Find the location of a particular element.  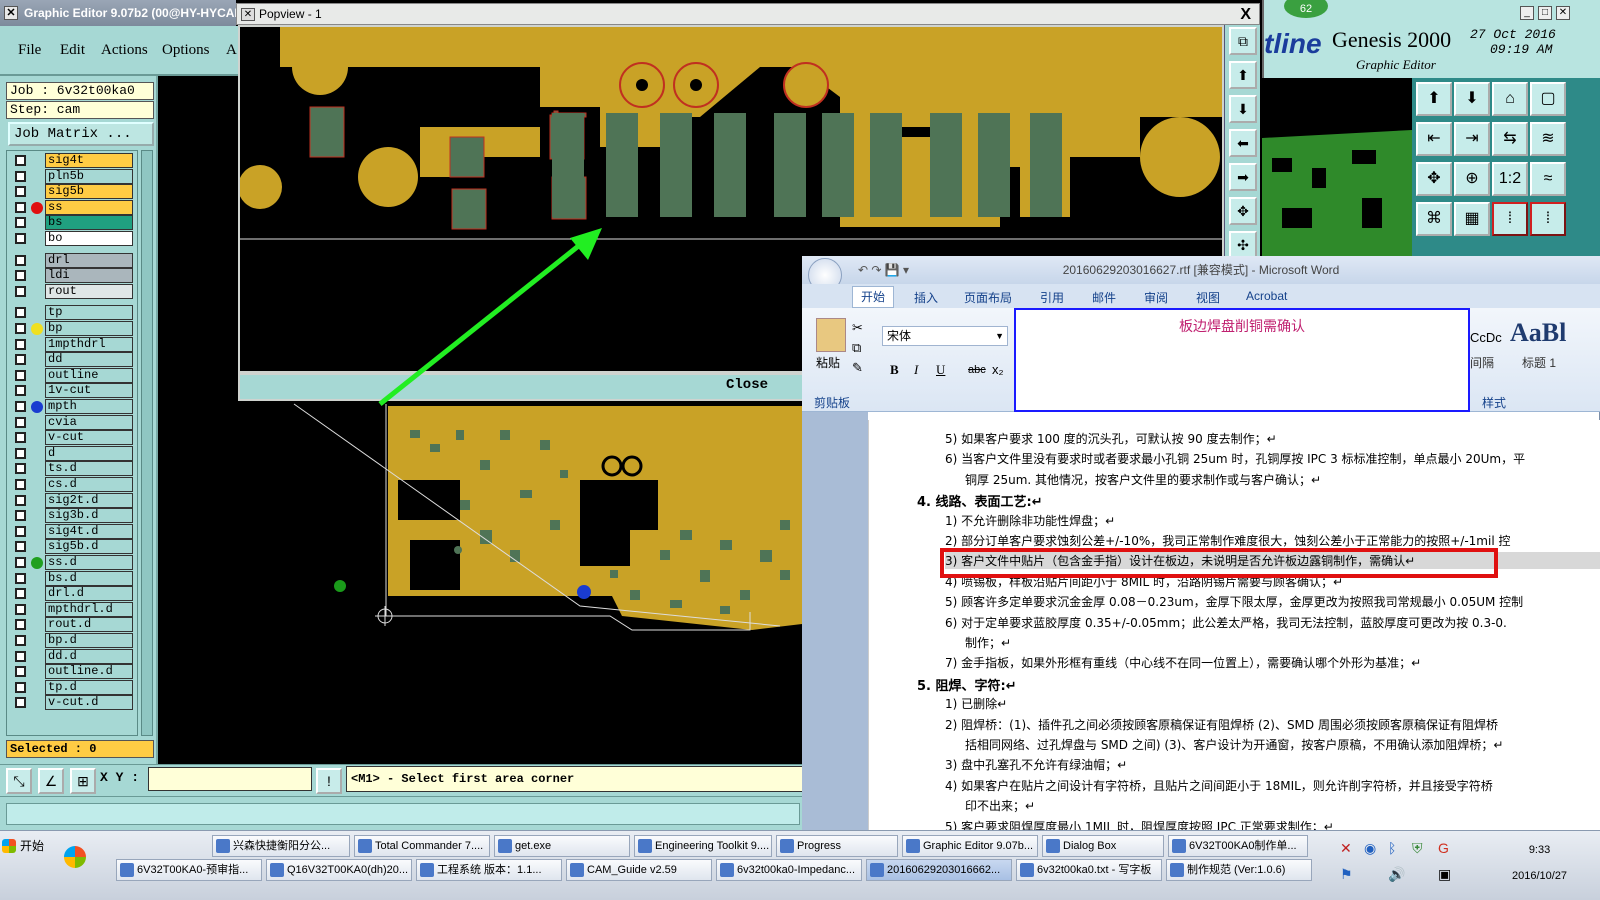

layer-name: drl is located at coordinates (89, 260).